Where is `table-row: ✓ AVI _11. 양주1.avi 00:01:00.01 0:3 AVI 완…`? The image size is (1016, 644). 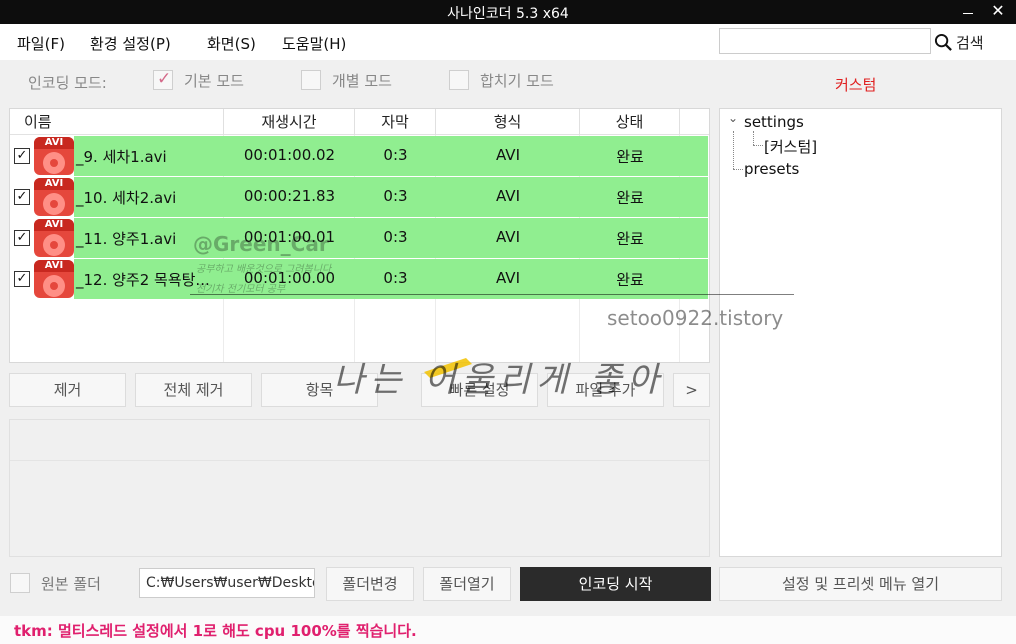
table-row: ✓ AVI _11. 양주1.avi 00:01:00.01 0:3 AVI 완… is located at coordinates (359, 238).